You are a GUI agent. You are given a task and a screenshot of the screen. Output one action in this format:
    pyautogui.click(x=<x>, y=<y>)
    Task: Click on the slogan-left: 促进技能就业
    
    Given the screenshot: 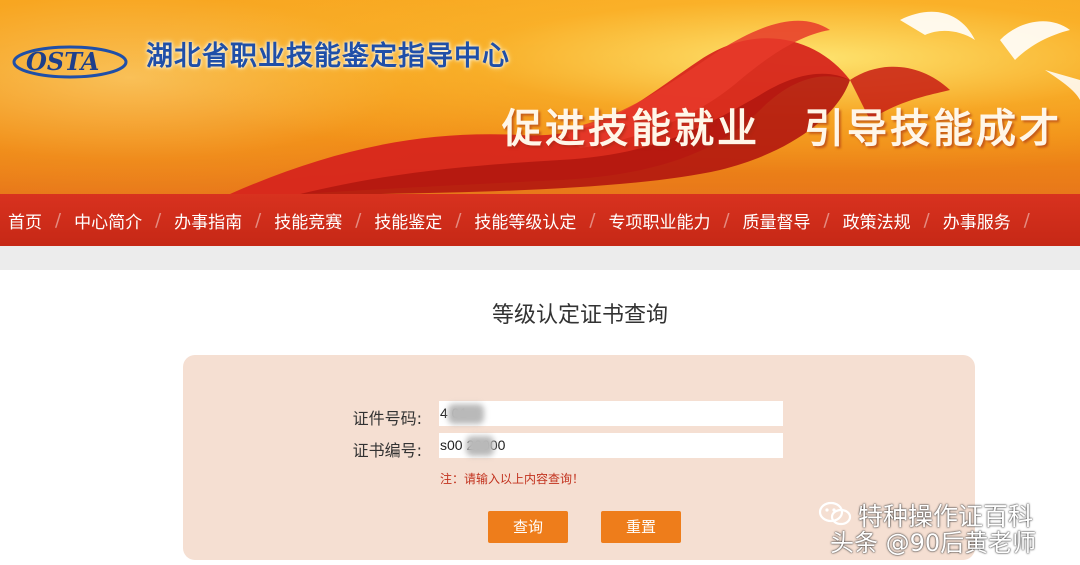 What is the action you would take?
    pyautogui.click(x=631, y=129)
    